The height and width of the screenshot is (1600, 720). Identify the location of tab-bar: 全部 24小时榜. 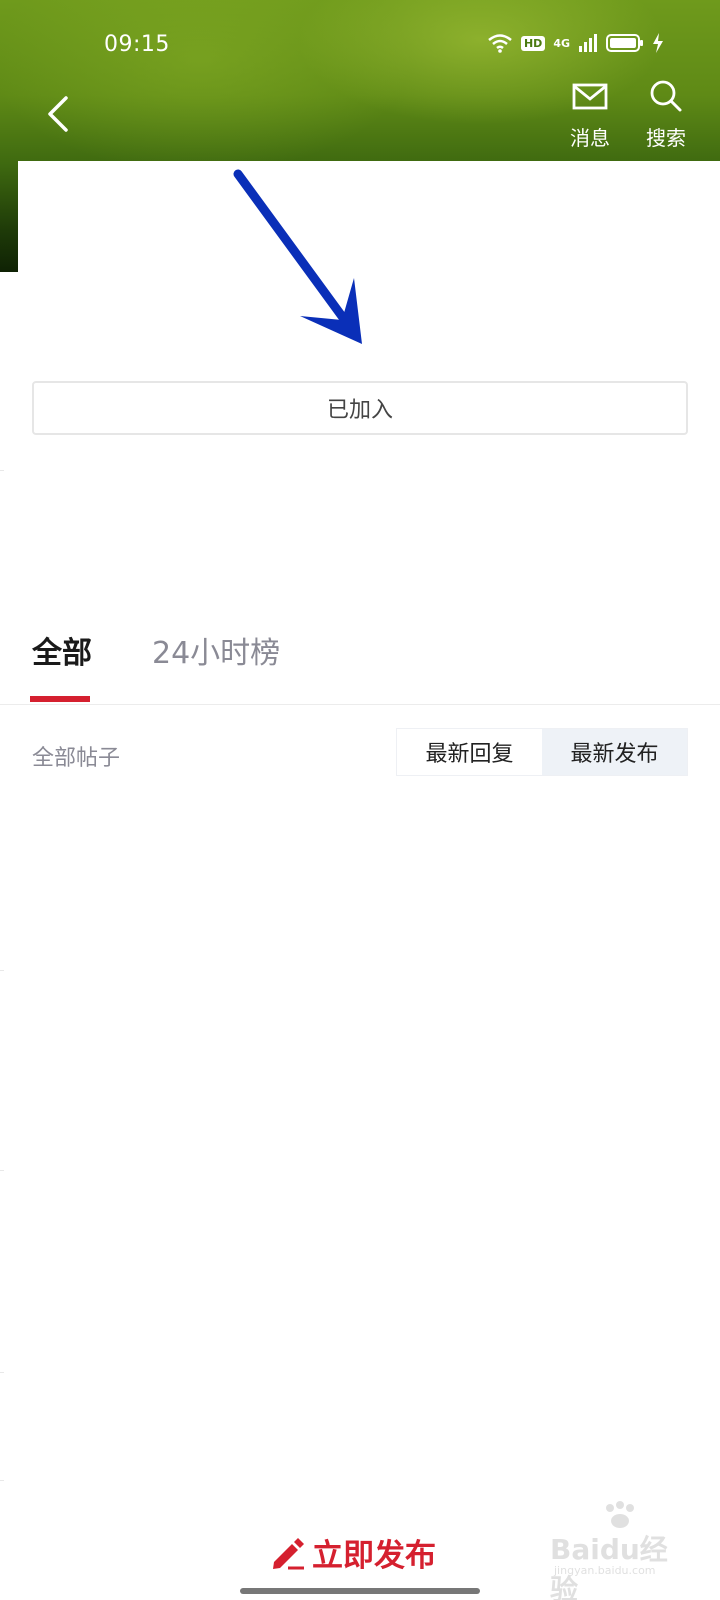
(360, 666).